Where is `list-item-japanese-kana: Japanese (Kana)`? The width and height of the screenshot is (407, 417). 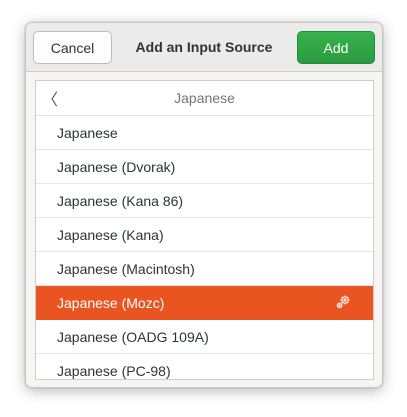
list-item-japanese-kana: Japanese (Kana) is located at coordinates (204, 235).